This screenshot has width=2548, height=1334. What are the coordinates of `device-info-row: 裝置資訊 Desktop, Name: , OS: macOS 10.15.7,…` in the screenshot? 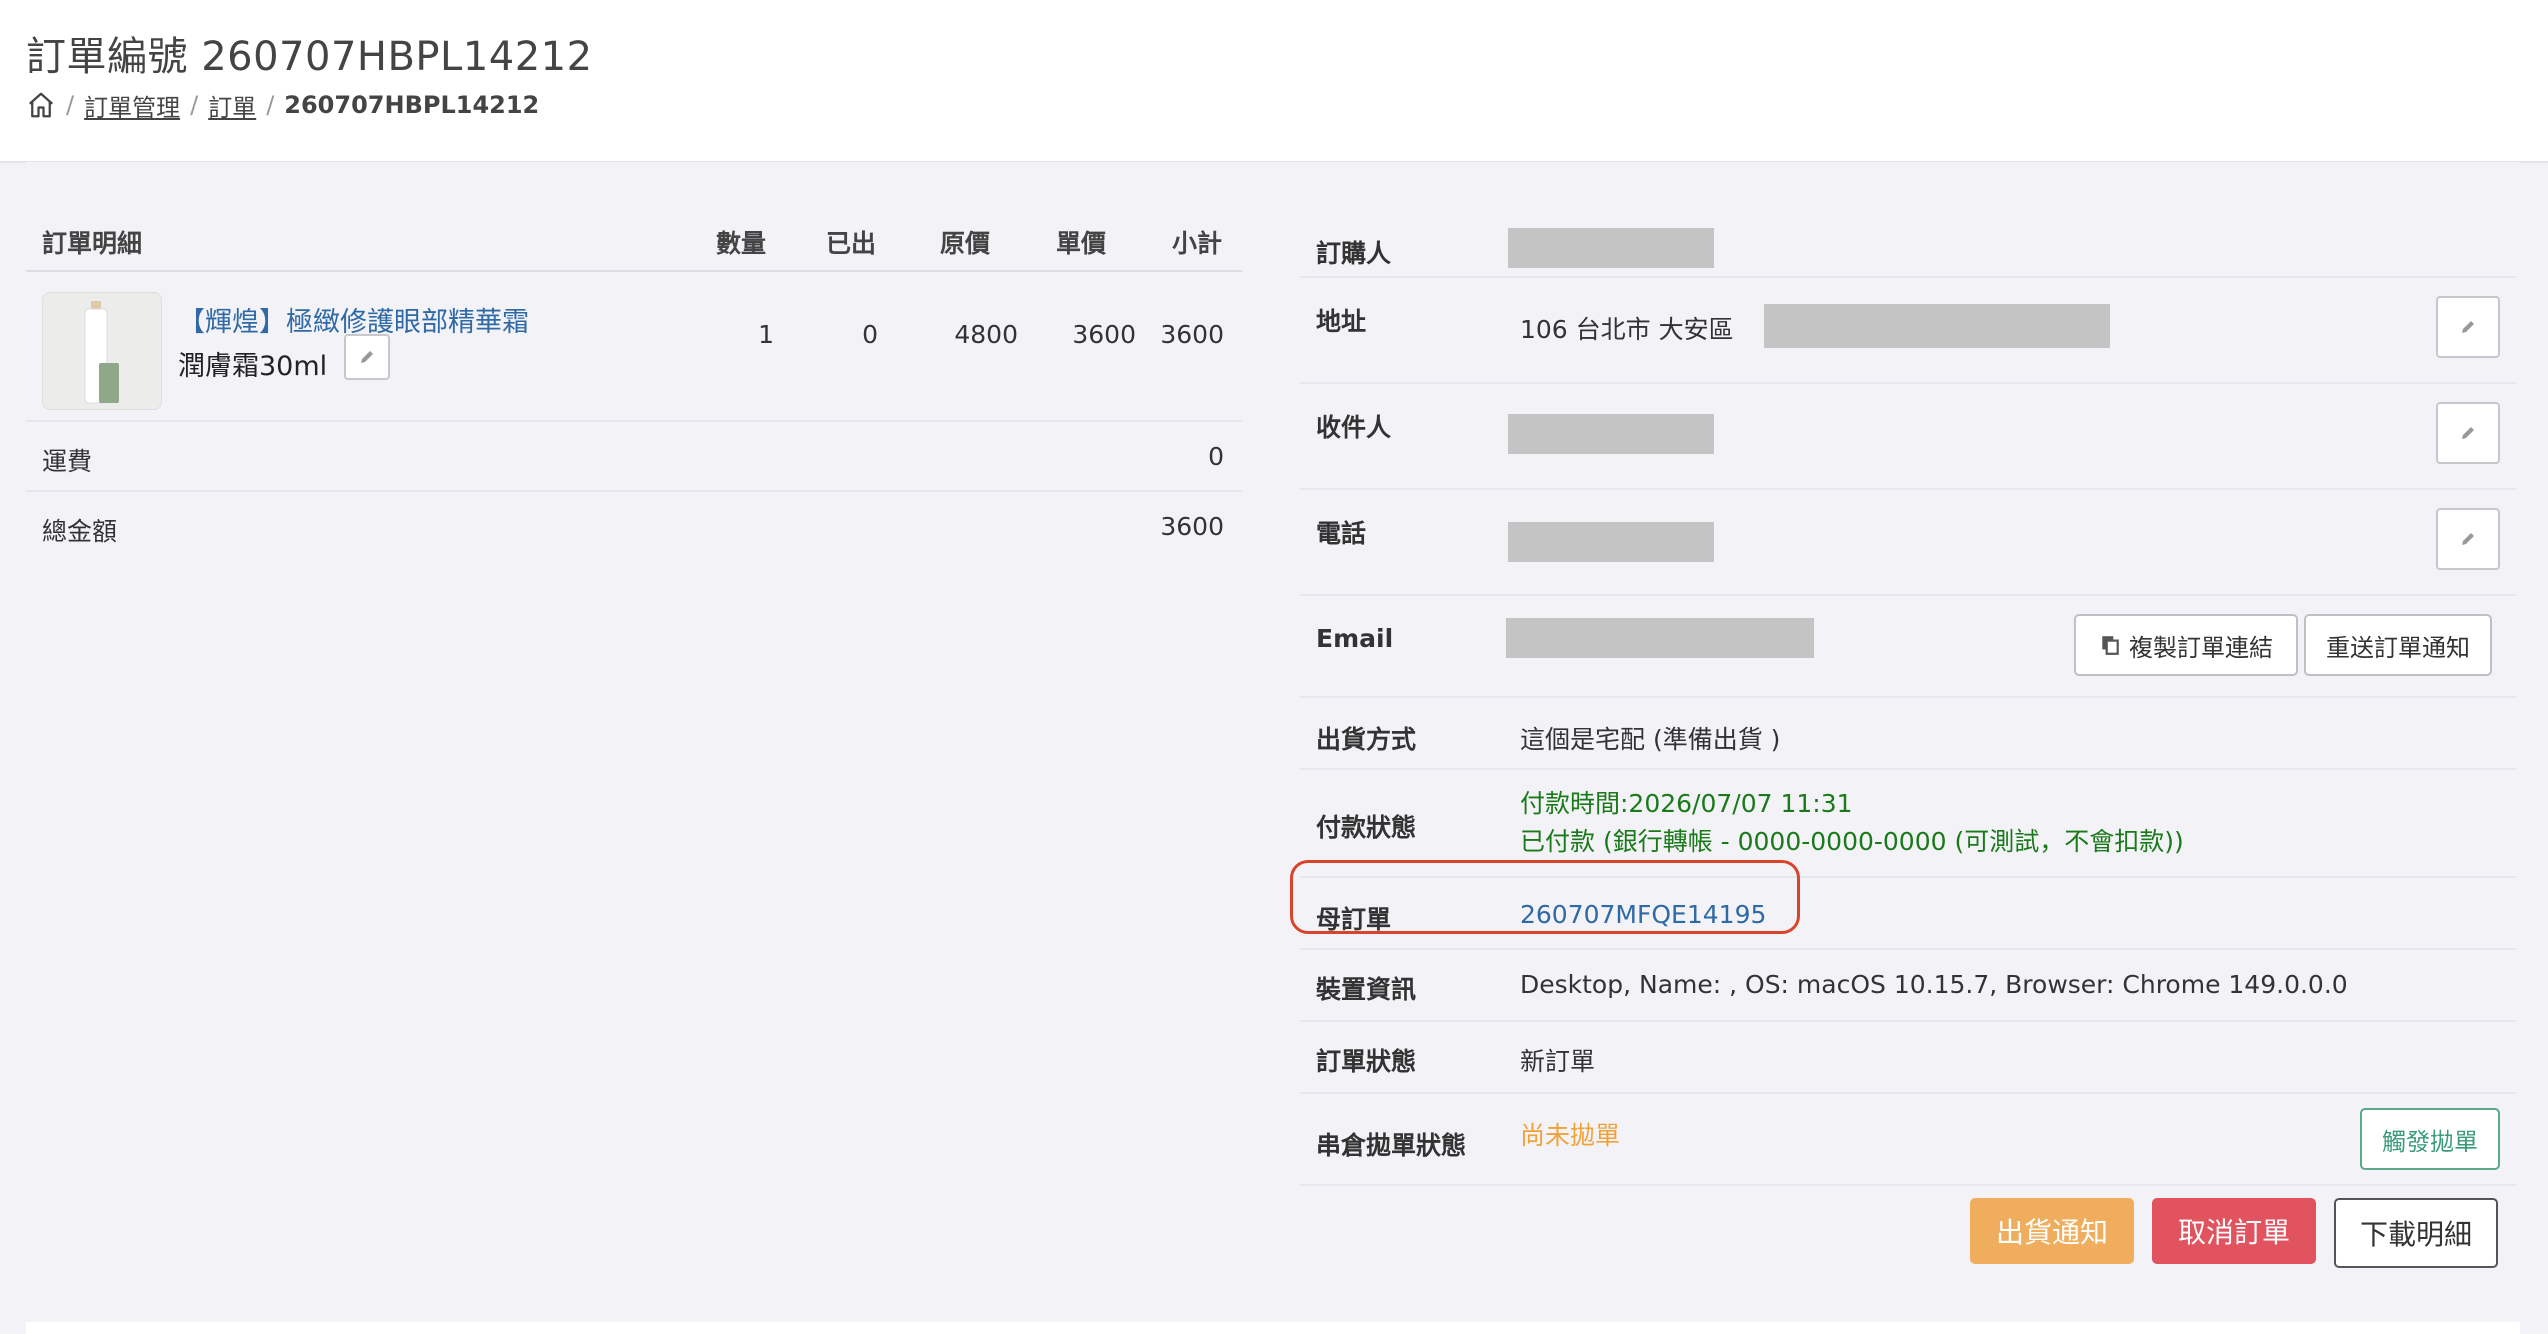 It's located at (1908, 986).